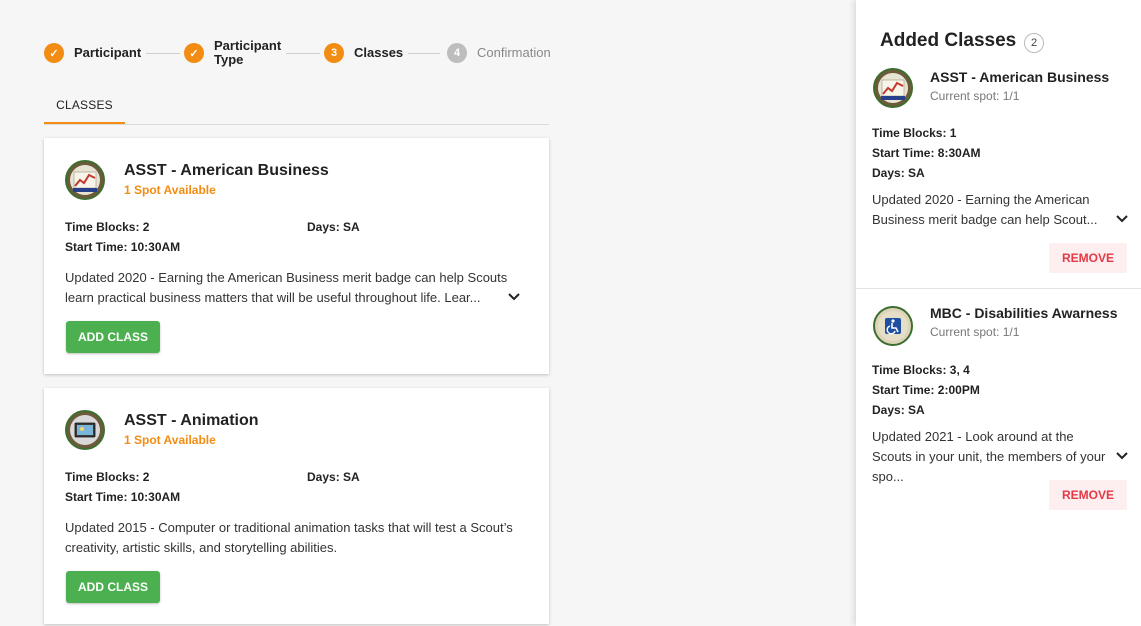 This screenshot has height=626, width=1141. I want to click on animation-badge-icon, so click(85, 430).